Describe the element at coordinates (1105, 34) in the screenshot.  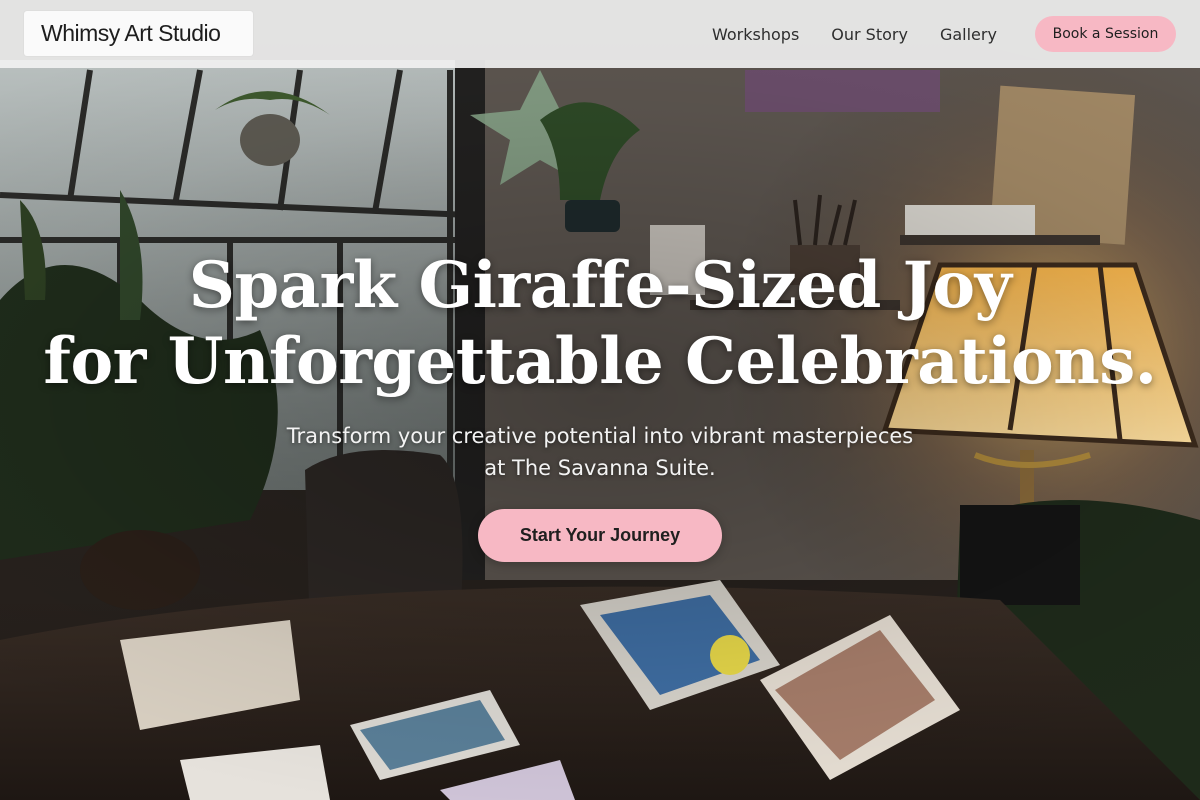
I see `book-session-button: Book a Session` at that location.